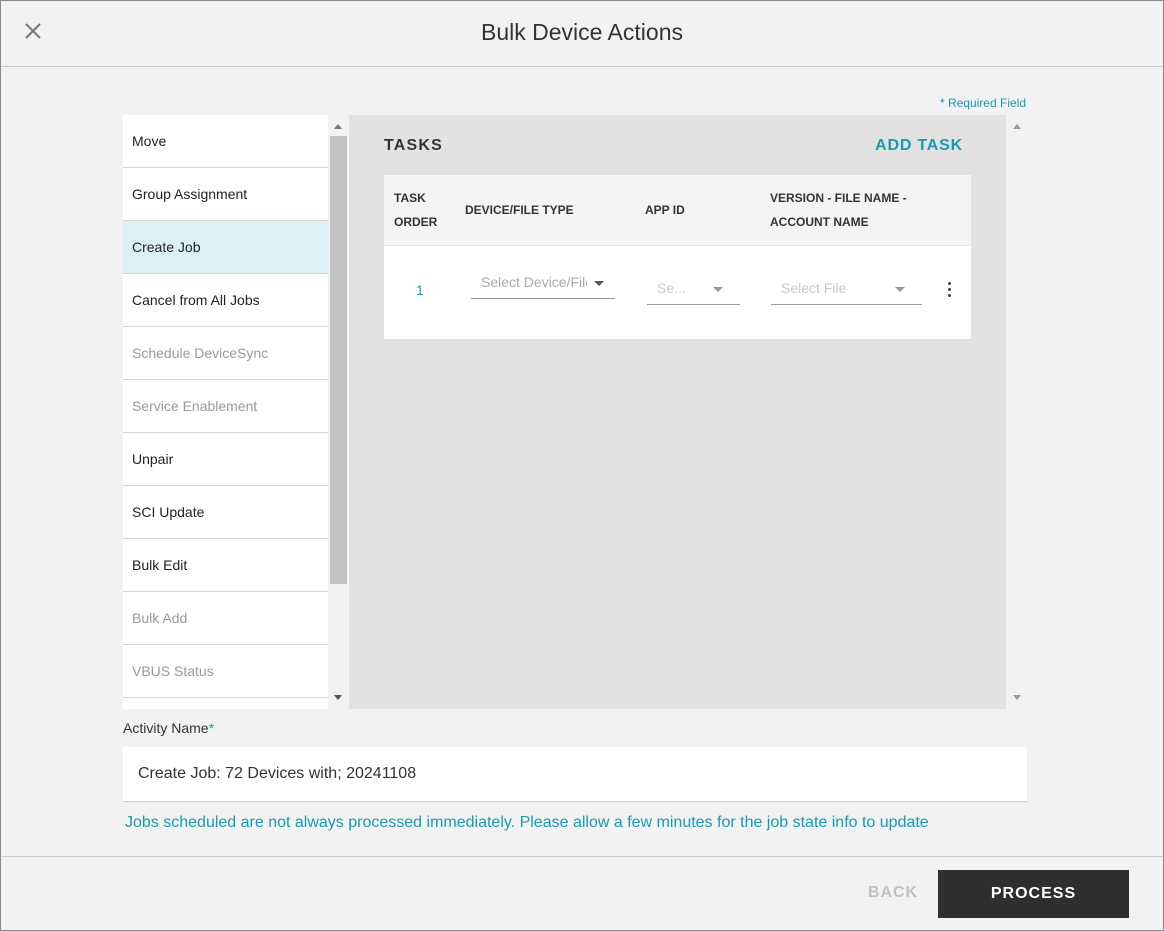  What do you see at coordinates (225, 671) in the screenshot?
I see `action-item-vbus-status: VBUS Status` at bounding box center [225, 671].